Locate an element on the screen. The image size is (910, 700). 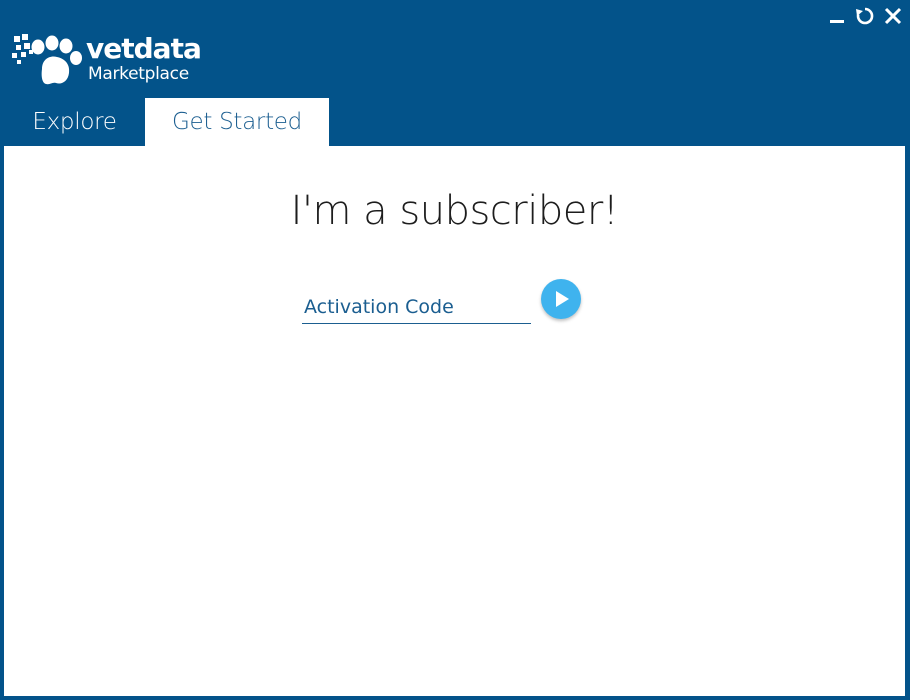
activation-code-field is located at coordinates (416, 306).